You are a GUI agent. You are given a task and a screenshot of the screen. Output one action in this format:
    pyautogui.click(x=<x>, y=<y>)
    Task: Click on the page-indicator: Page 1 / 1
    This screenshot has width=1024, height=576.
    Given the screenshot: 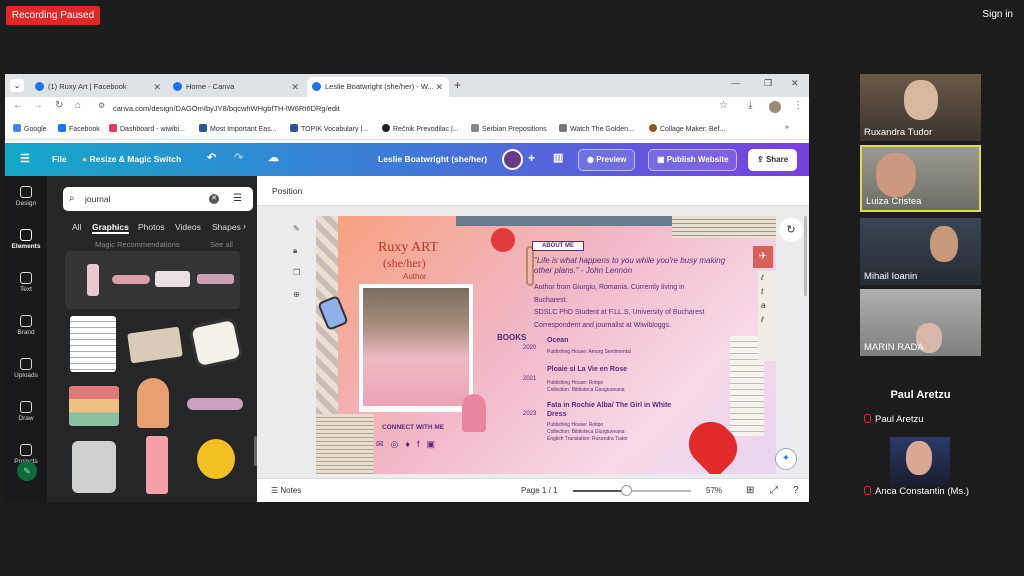 What is the action you would take?
    pyautogui.click(x=539, y=490)
    